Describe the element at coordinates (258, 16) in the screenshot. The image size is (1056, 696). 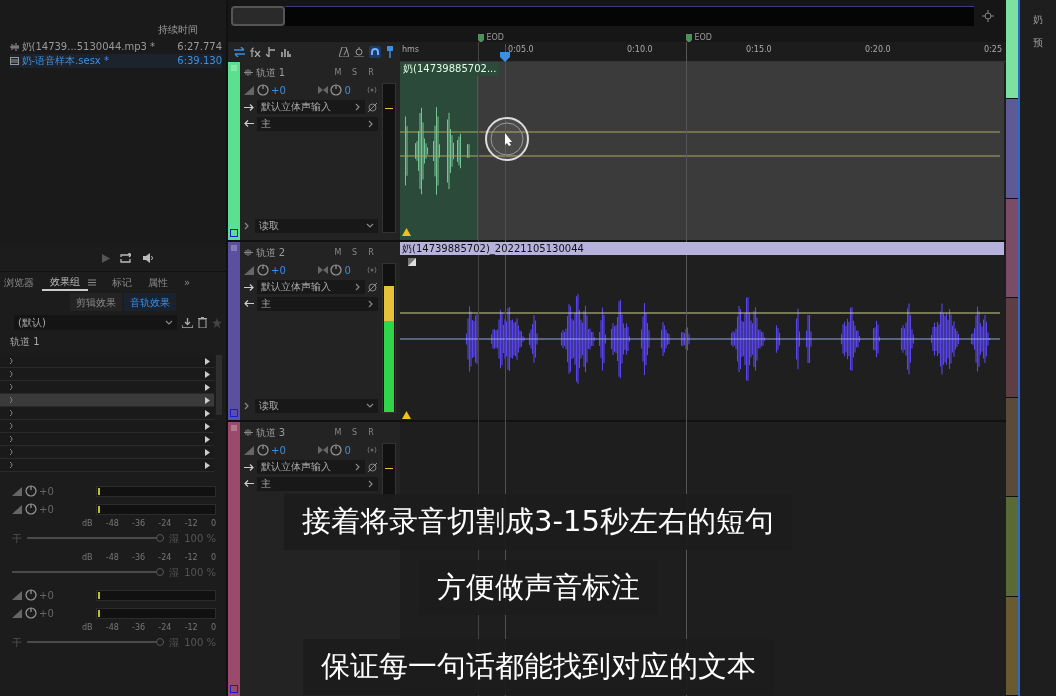
I see `scroll-thumb` at that location.